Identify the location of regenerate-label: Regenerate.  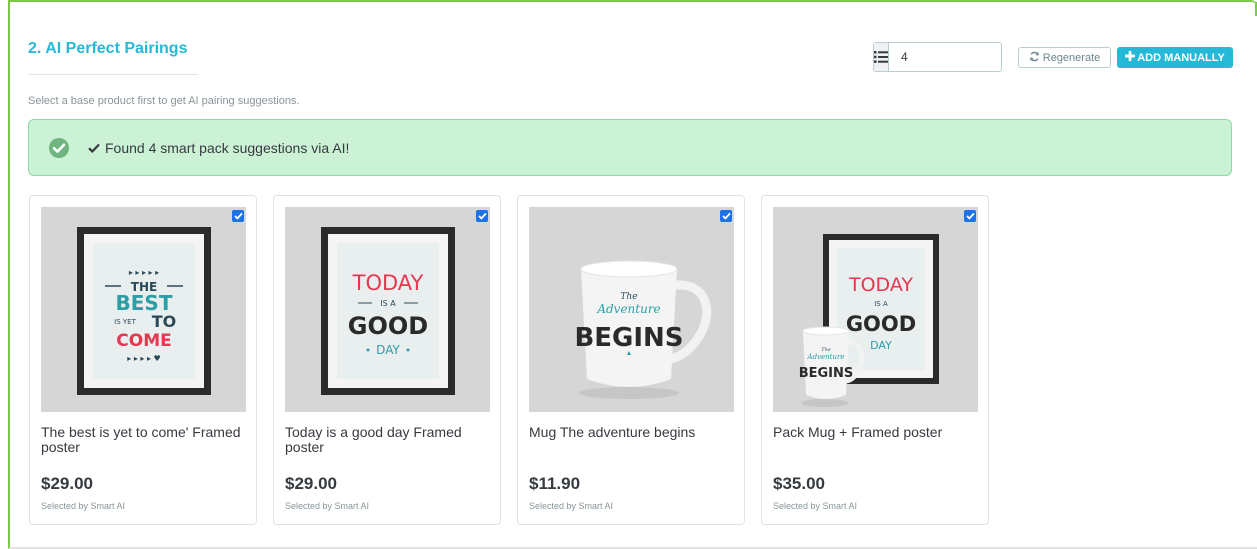
(1071, 57).